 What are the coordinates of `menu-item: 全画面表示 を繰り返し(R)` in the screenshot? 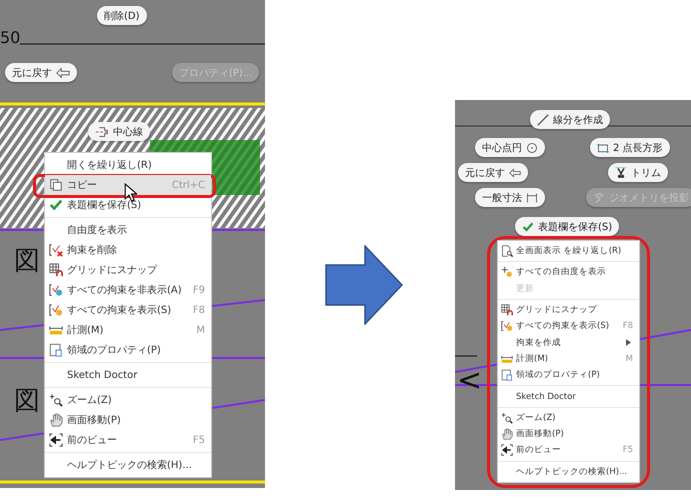 It's located at (568, 251).